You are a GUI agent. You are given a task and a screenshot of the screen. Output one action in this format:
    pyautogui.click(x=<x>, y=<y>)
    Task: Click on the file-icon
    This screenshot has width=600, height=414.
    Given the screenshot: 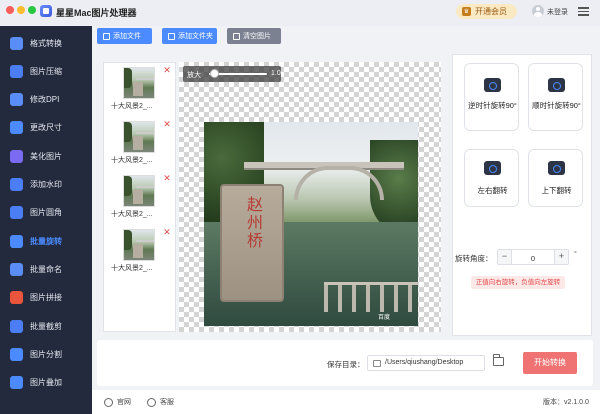 What is the action you would take?
    pyautogui.click(x=106, y=36)
    